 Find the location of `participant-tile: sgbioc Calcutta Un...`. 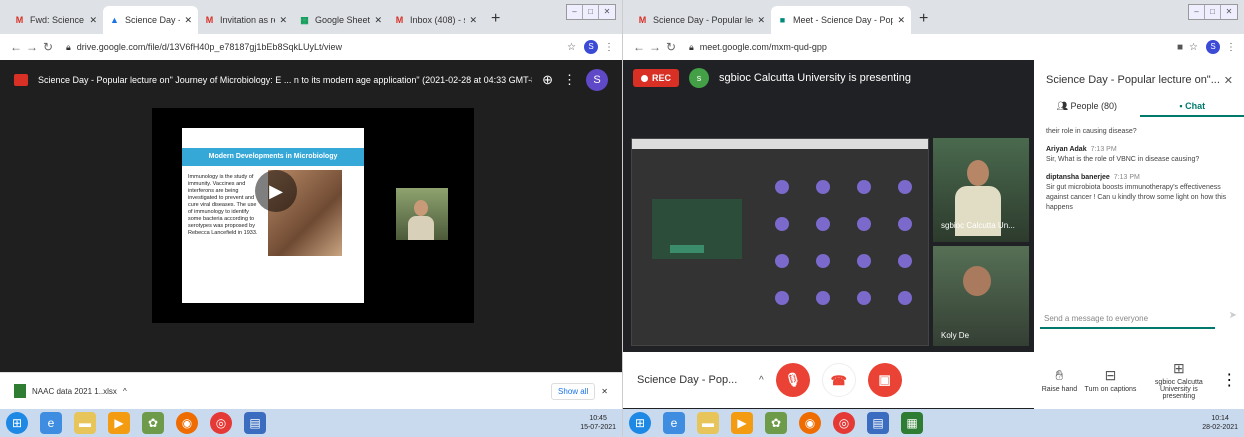

participant-tile: sgbioc Calcutta Un... is located at coordinates (981, 190).